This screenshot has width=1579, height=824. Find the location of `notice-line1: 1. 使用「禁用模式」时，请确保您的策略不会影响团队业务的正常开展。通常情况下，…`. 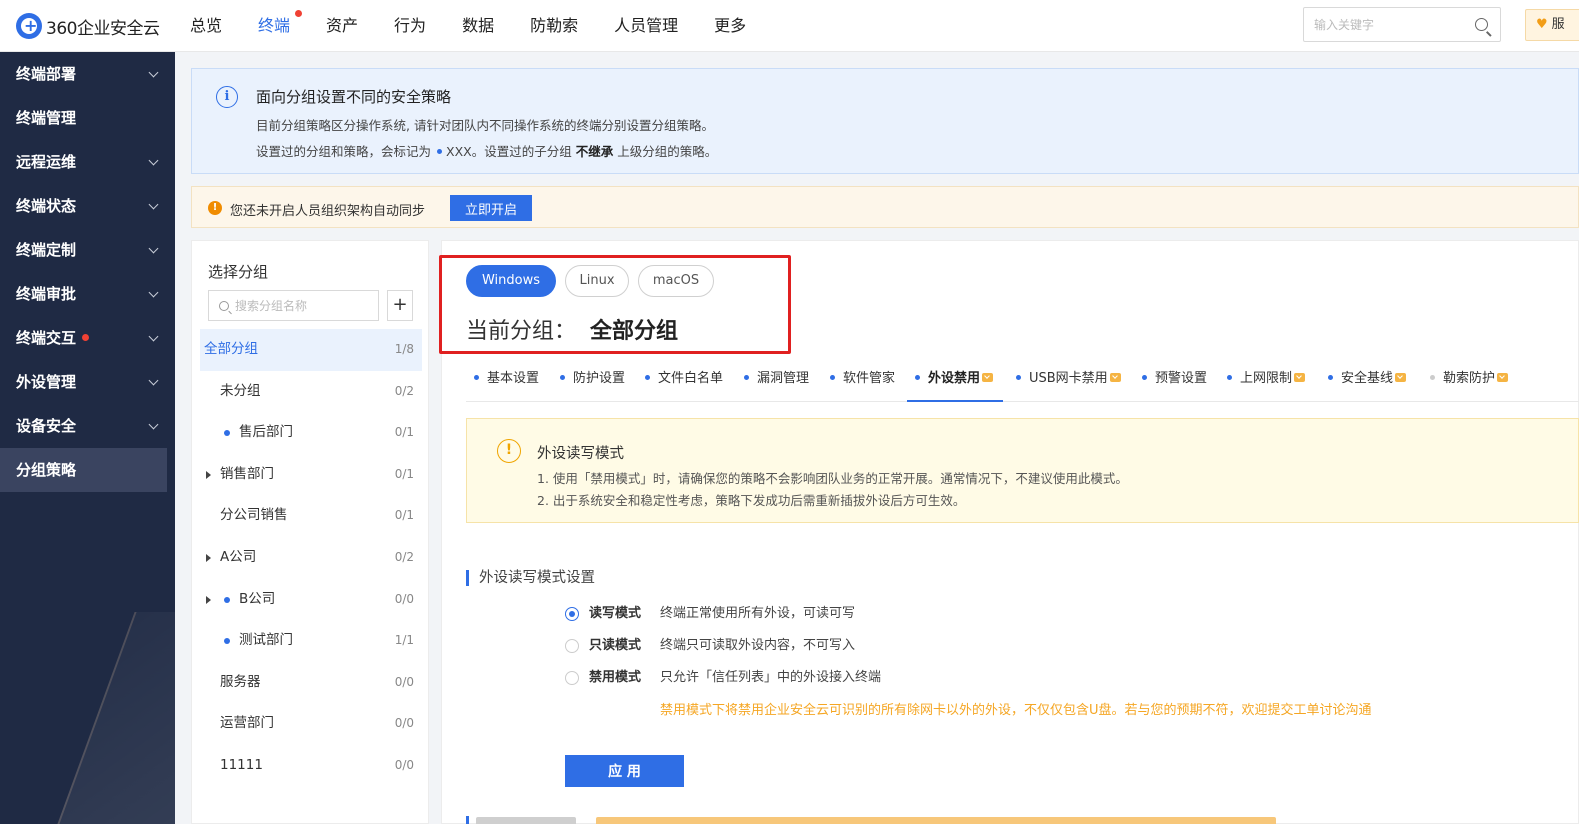

notice-line1: 1. 使用「禁用模式」时，请确保您的策略不会影响团队业务的正常开展。通常情况下，… is located at coordinates (832, 478).